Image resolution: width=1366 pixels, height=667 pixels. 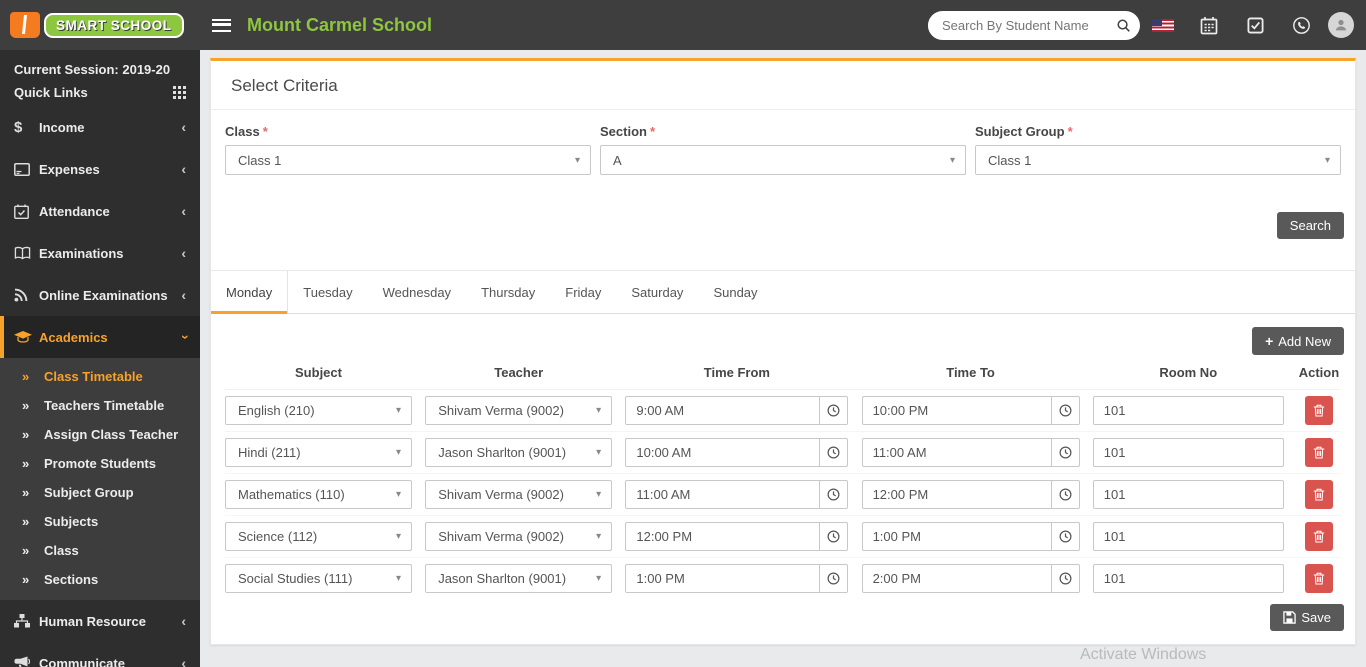 I want to click on sidebar-subitem-teachers-timetable: » Teachers Timetable, so click(x=100, y=405).